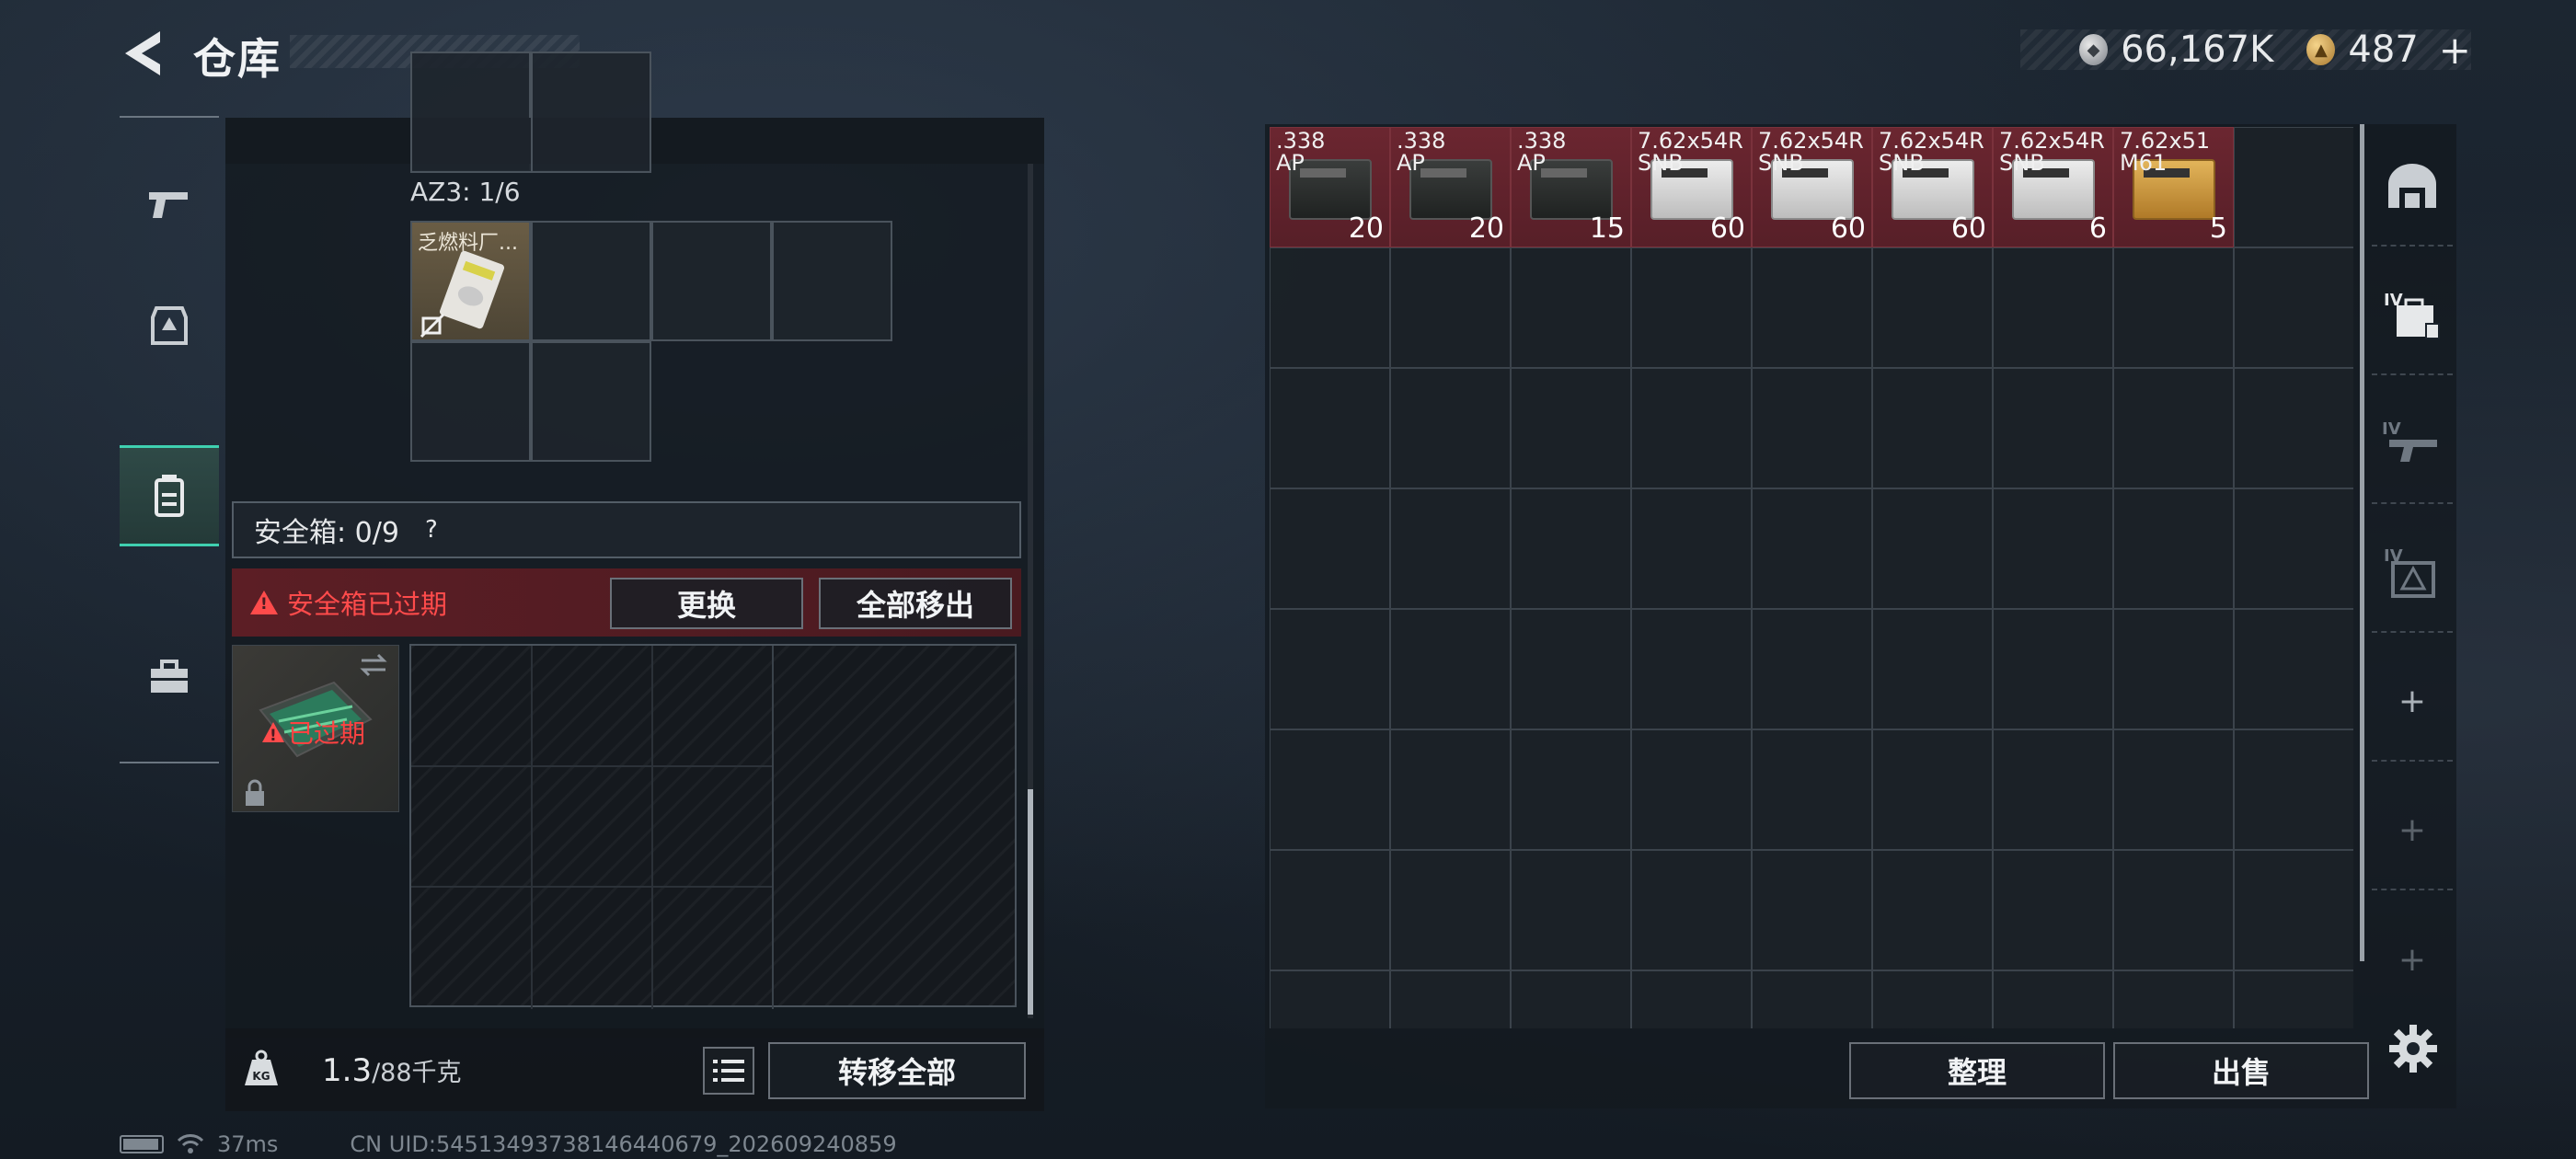  I want to click on stash-scrollbar, so click(2362, 542).